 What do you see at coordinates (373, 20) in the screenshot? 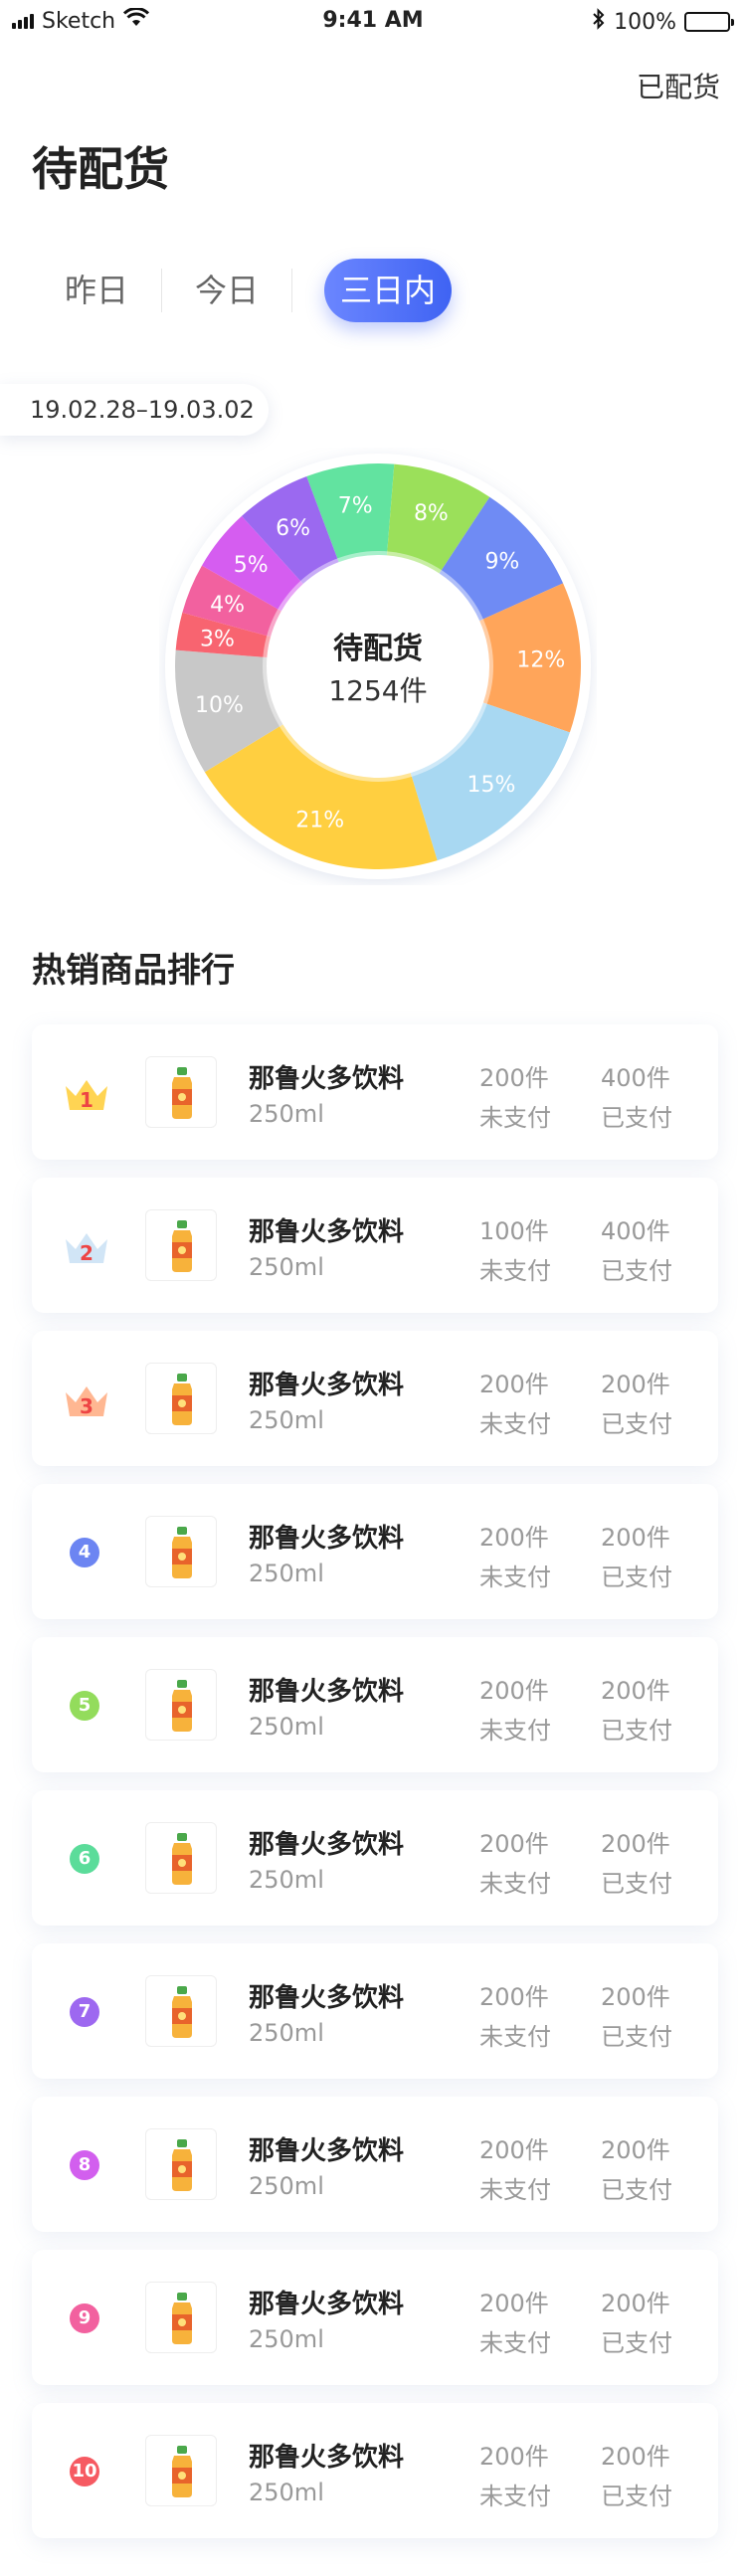
I see `status-bar: Sketch 9:41 AM 100%` at bounding box center [373, 20].